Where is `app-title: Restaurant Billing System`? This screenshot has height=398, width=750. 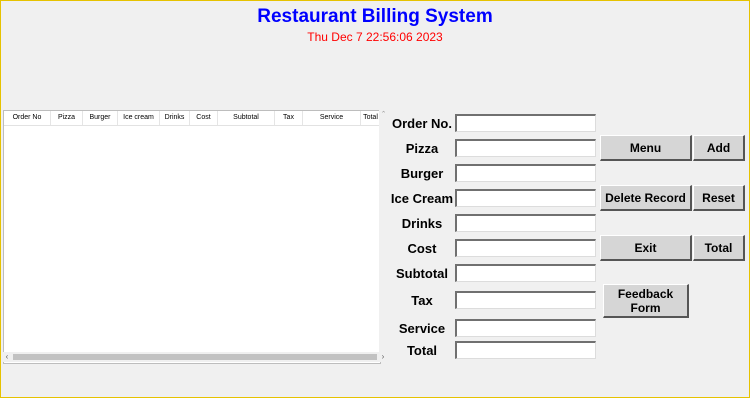
app-title: Restaurant Billing System is located at coordinates (375, 16).